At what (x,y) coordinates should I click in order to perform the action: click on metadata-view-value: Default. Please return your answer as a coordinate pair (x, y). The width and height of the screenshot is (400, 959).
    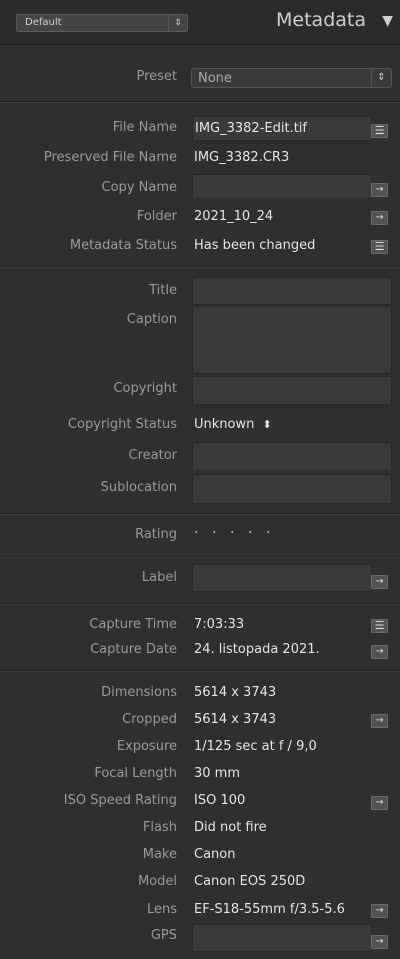
    Looking at the image, I should click on (43, 22).